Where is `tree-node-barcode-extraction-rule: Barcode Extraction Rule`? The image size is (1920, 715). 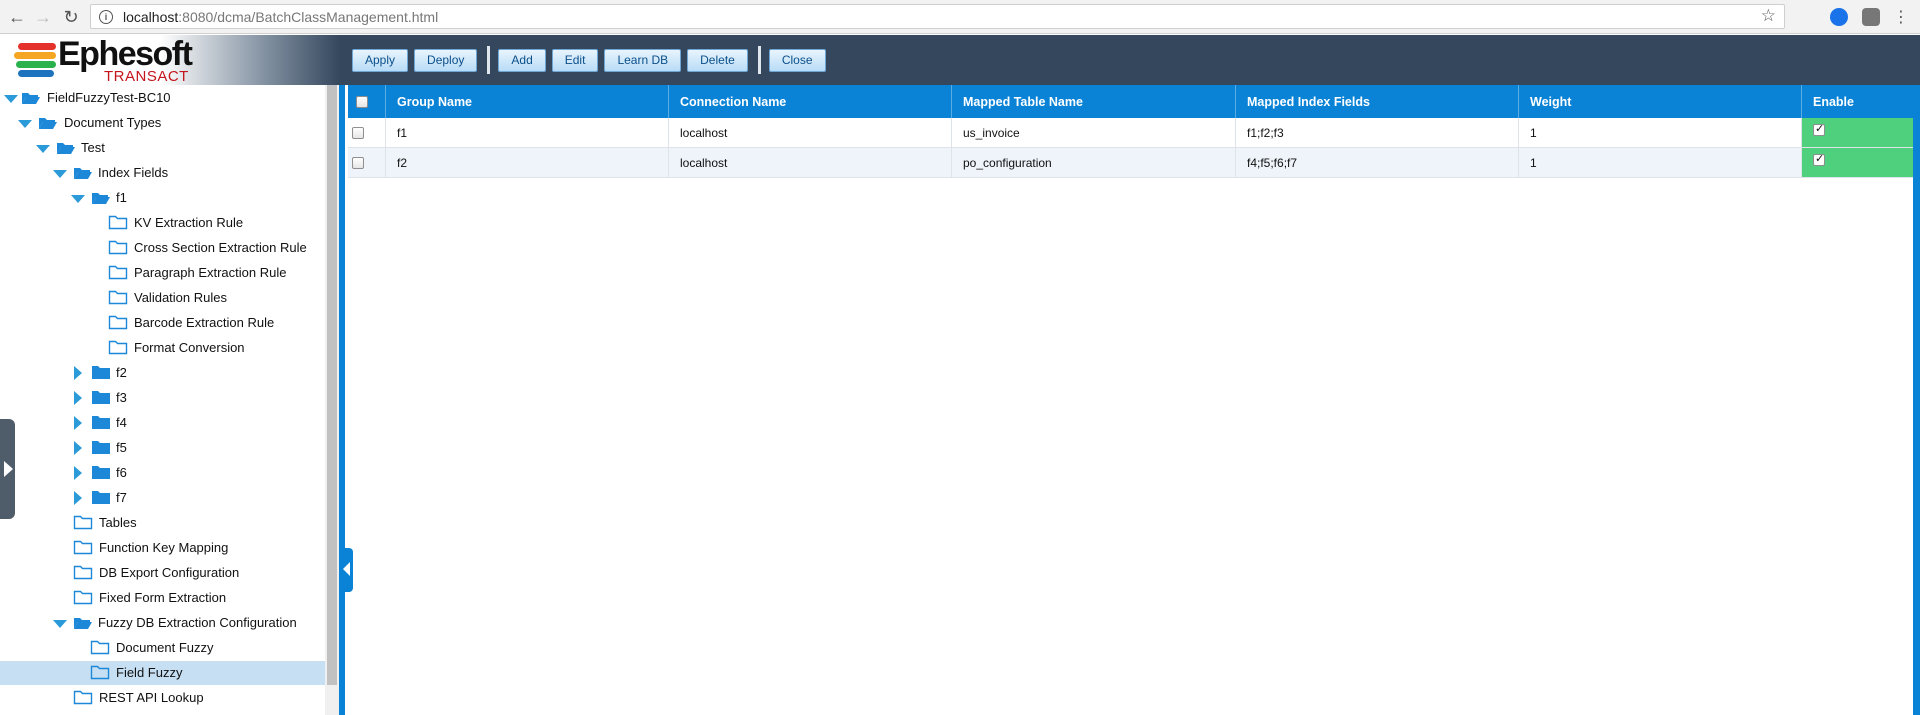 tree-node-barcode-extraction-rule: Barcode Extraction Rule is located at coordinates (162, 323).